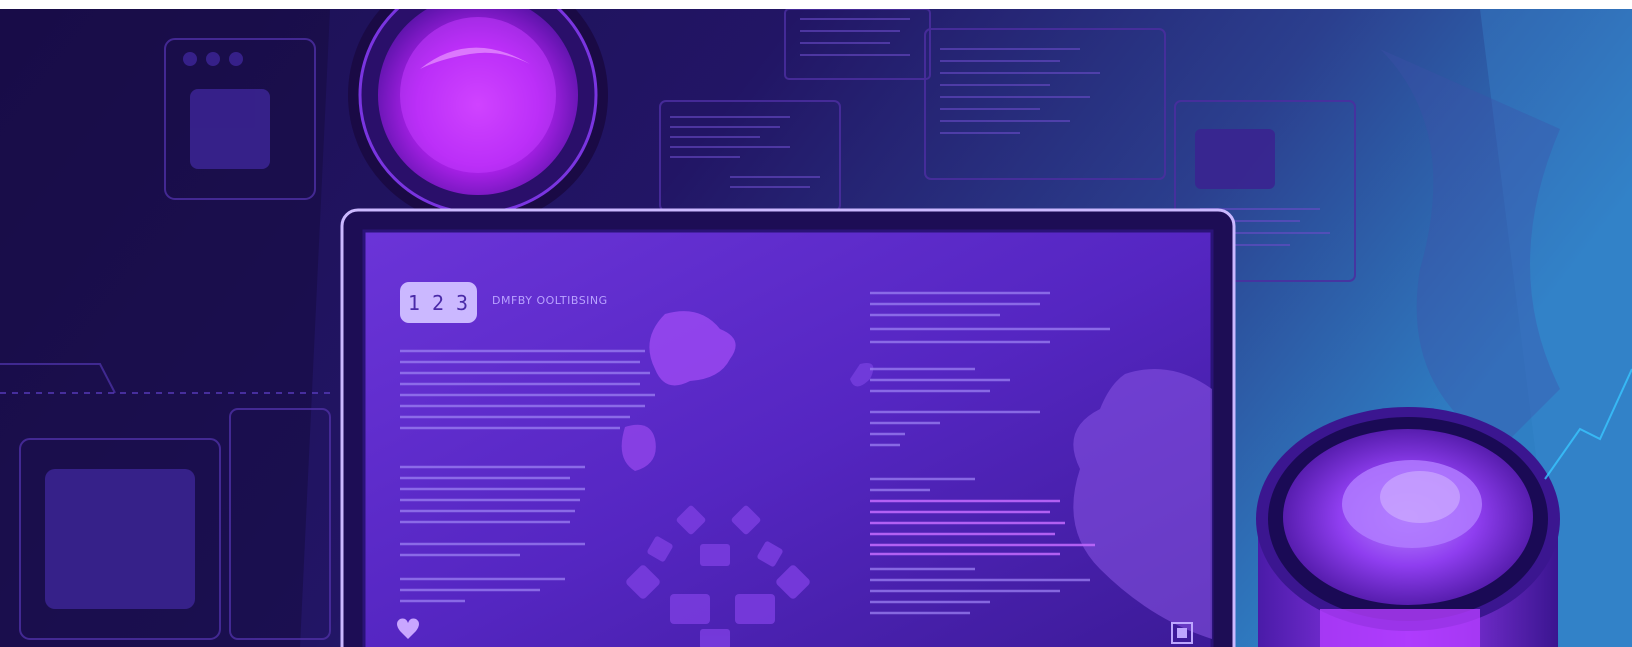 The width and height of the screenshot is (1632, 647). I want to click on counter-badge-label: 1 2 3, so click(438, 303).